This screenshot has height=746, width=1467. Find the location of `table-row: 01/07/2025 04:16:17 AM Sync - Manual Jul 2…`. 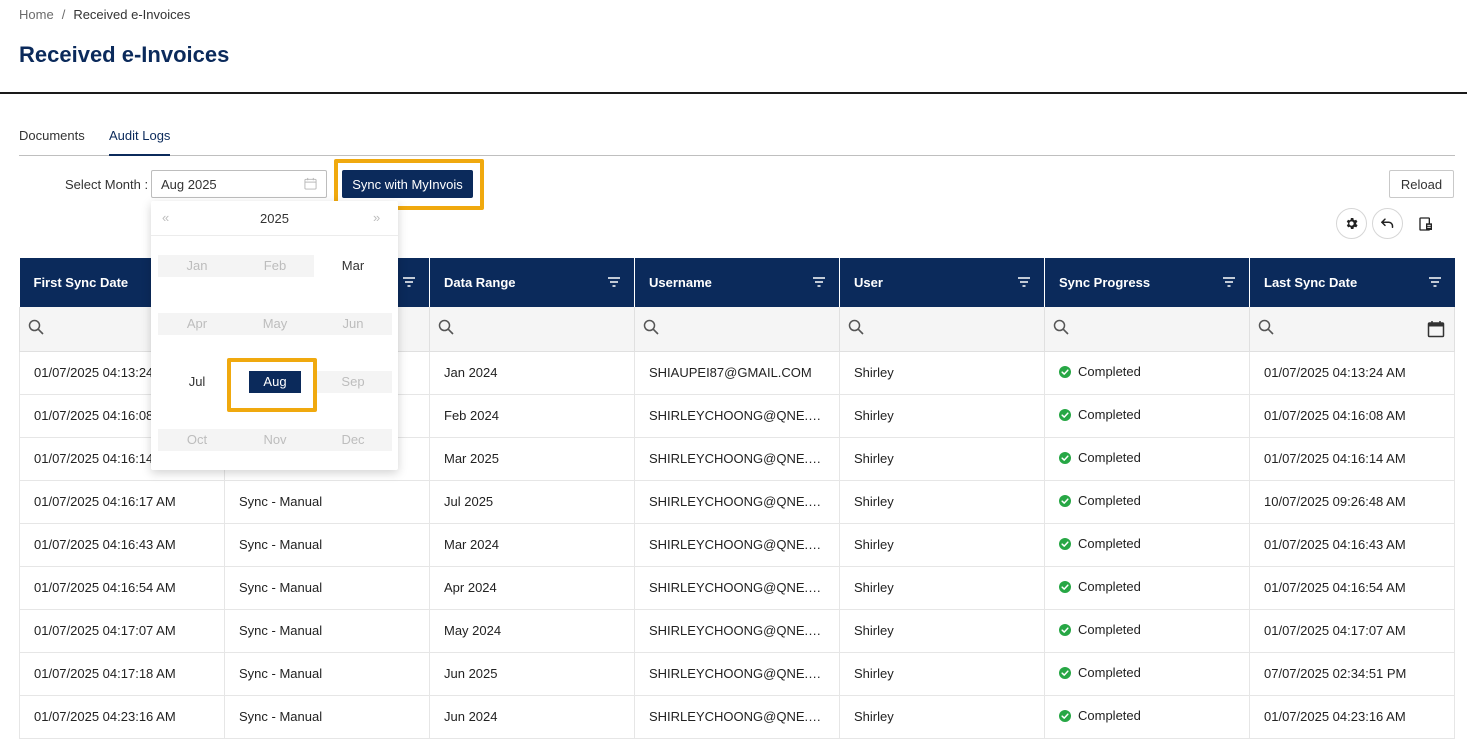

table-row: 01/07/2025 04:16:17 AM Sync - Manual Jul 2… is located at coordinates (737, 502).